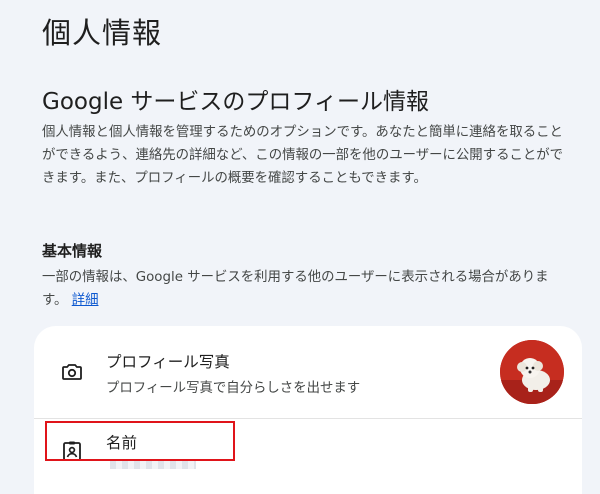 This screenshot has width=600, height=494. I want to click on profile-photo-label: プロフィール写真, so click(168, 362).